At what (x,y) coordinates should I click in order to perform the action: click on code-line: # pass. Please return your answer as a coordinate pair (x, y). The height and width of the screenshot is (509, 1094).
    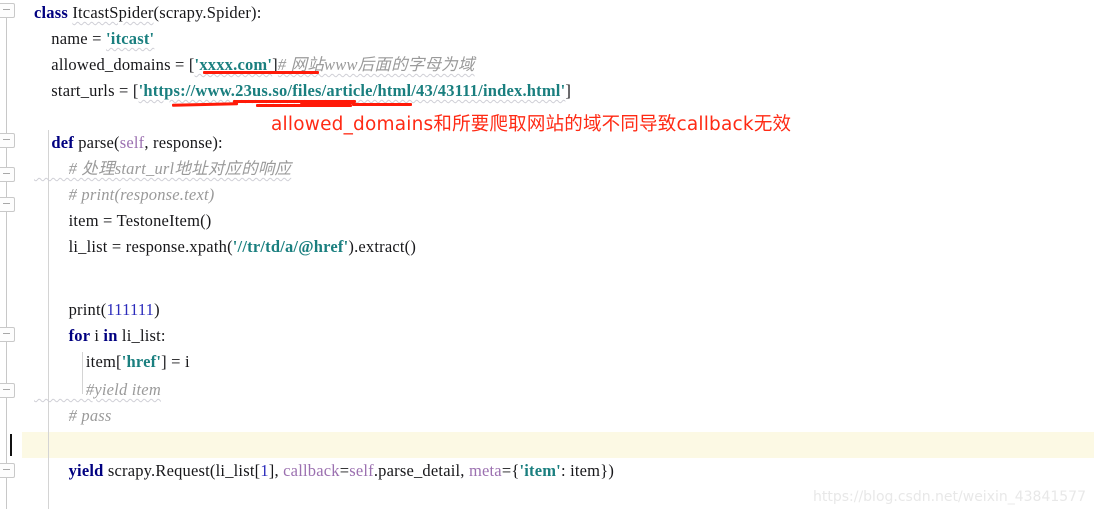
    Looking at the image, I should click on (73, 416).